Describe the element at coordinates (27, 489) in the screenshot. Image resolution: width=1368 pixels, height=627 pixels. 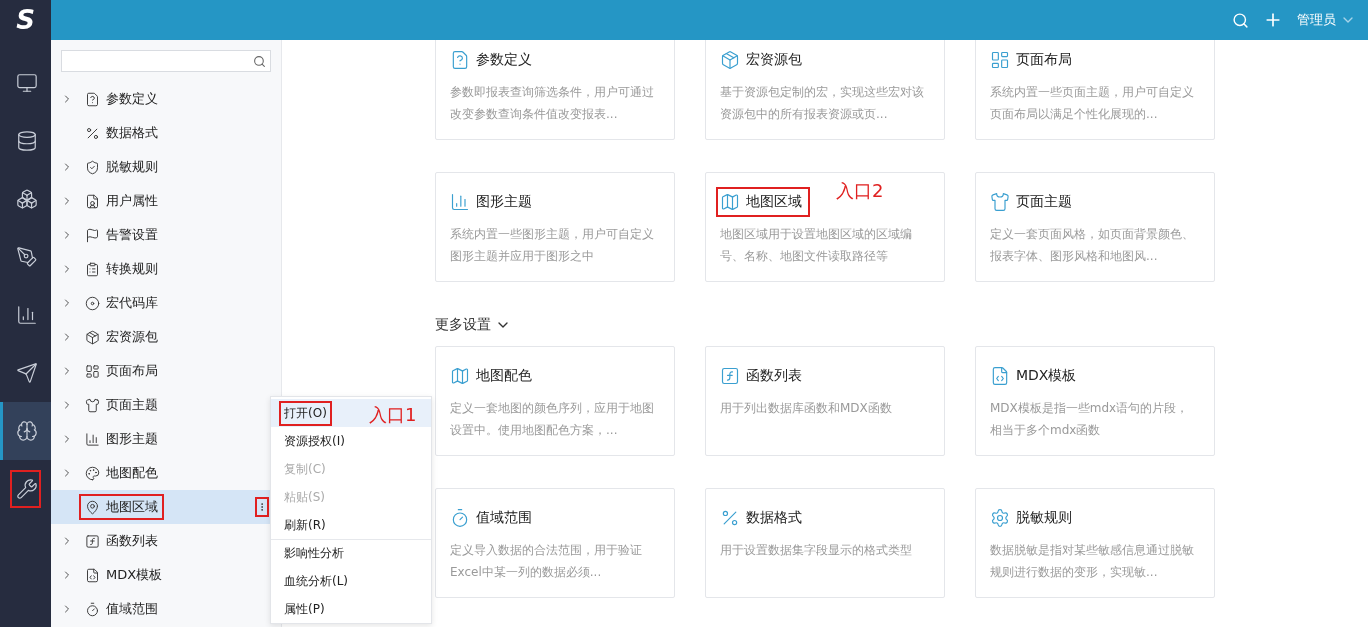
I see `wrench-icon` at that location.